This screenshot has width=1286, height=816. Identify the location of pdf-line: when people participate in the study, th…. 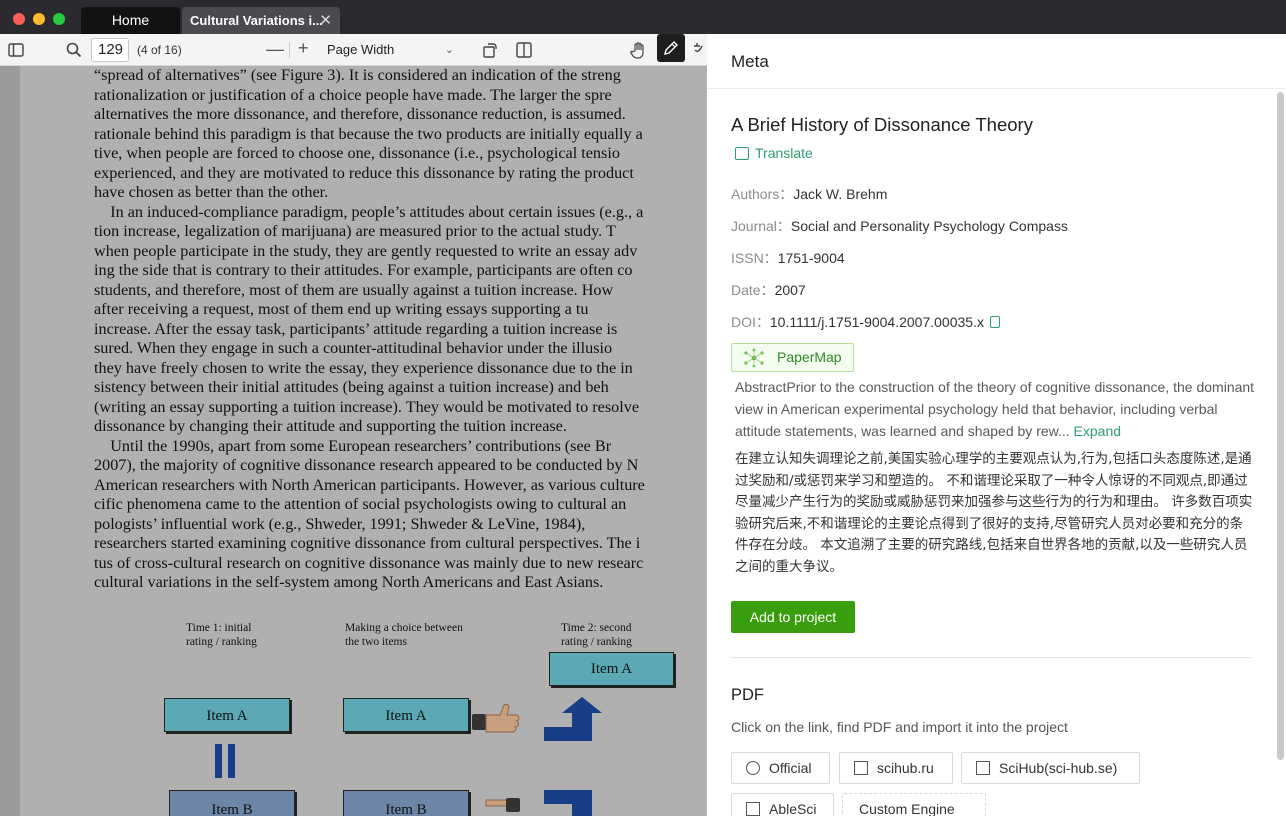
(366, 250).